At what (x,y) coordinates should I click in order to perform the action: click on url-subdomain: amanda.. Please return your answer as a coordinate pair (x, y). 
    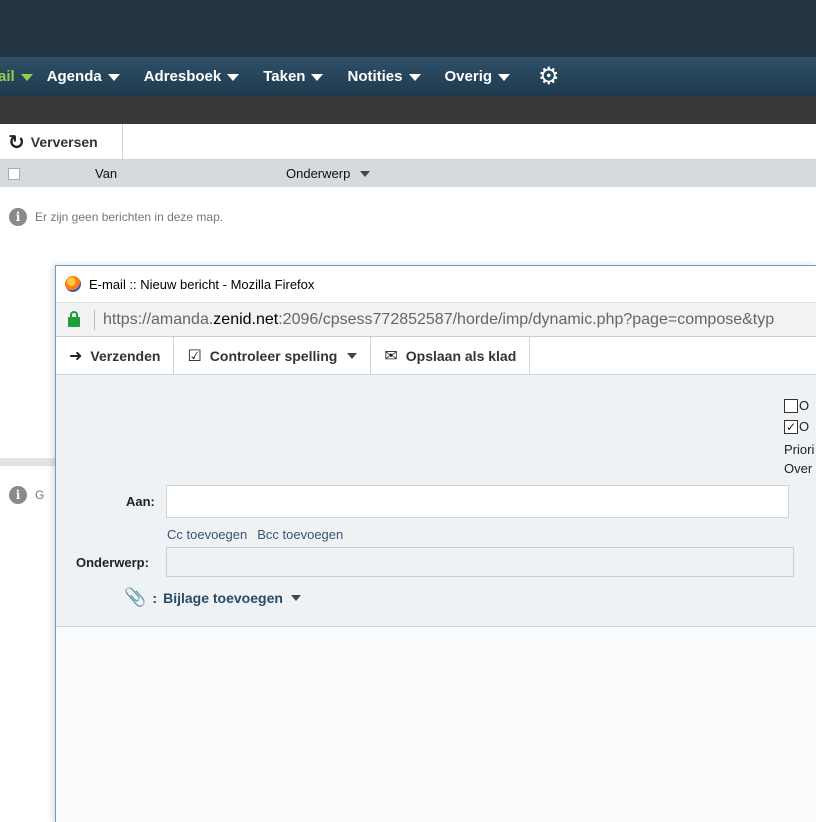
    Looking at the image, I should click on (182, 319).